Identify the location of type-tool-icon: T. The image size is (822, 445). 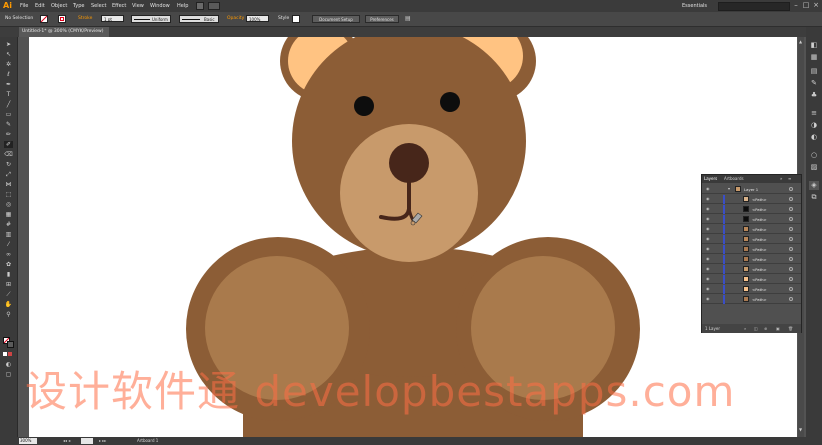
(8, 94).